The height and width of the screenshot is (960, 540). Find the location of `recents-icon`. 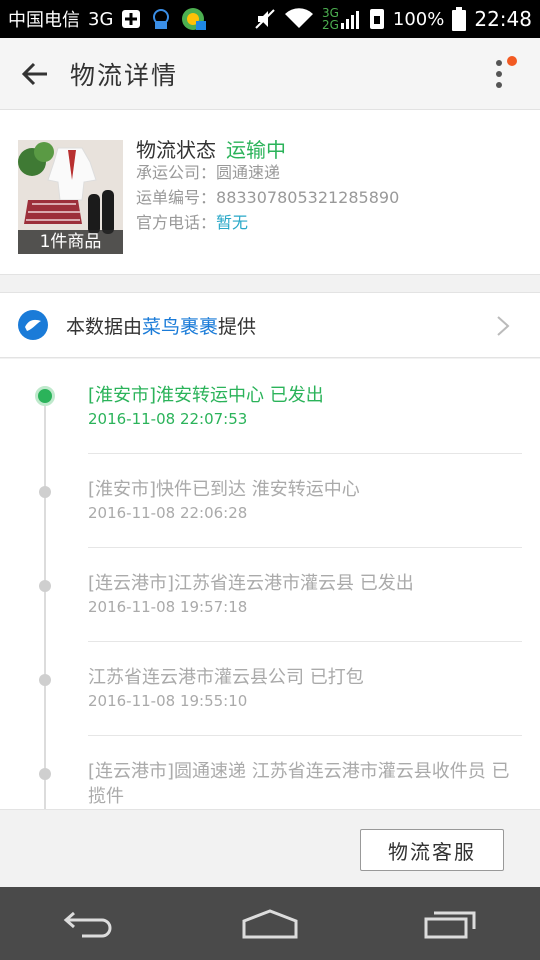

recents-icon is located at coordinates (450, 924).